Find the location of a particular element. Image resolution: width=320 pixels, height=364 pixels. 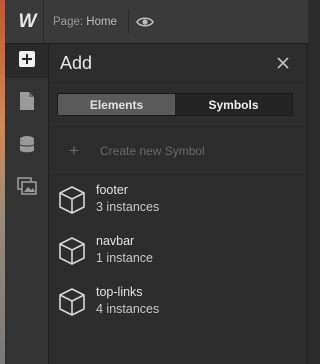

page-name: Home is located at coordinates (101, 22).